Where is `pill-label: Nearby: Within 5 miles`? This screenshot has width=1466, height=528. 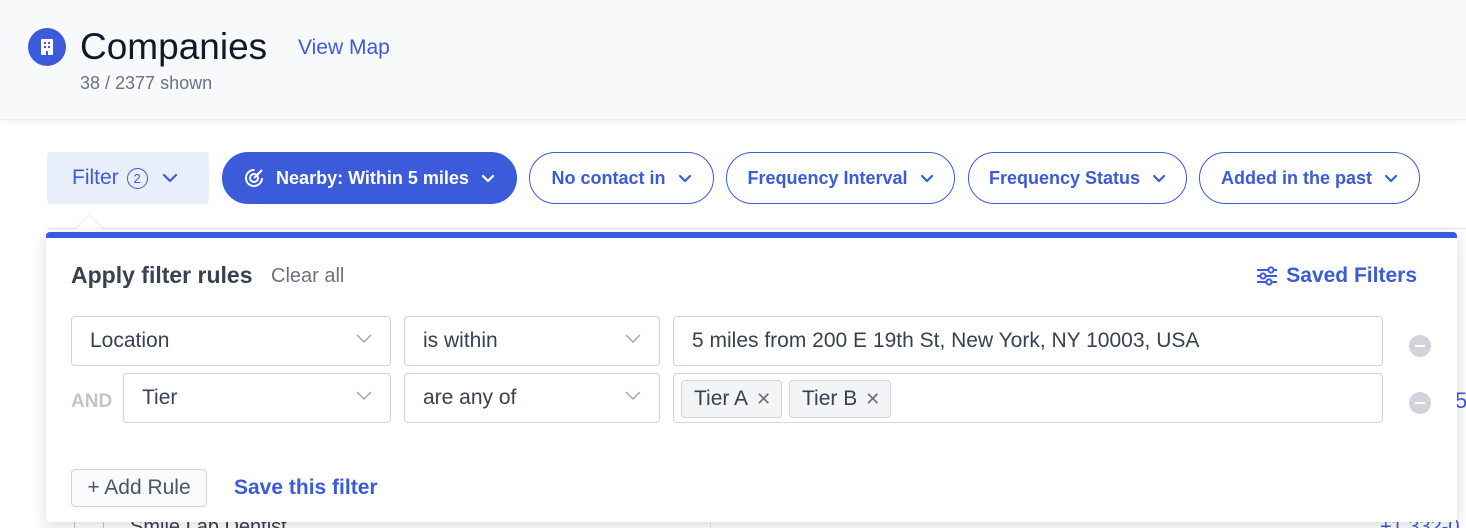
pill-label: Nearby: Within 5 miles is located at coordinates (372, 177).